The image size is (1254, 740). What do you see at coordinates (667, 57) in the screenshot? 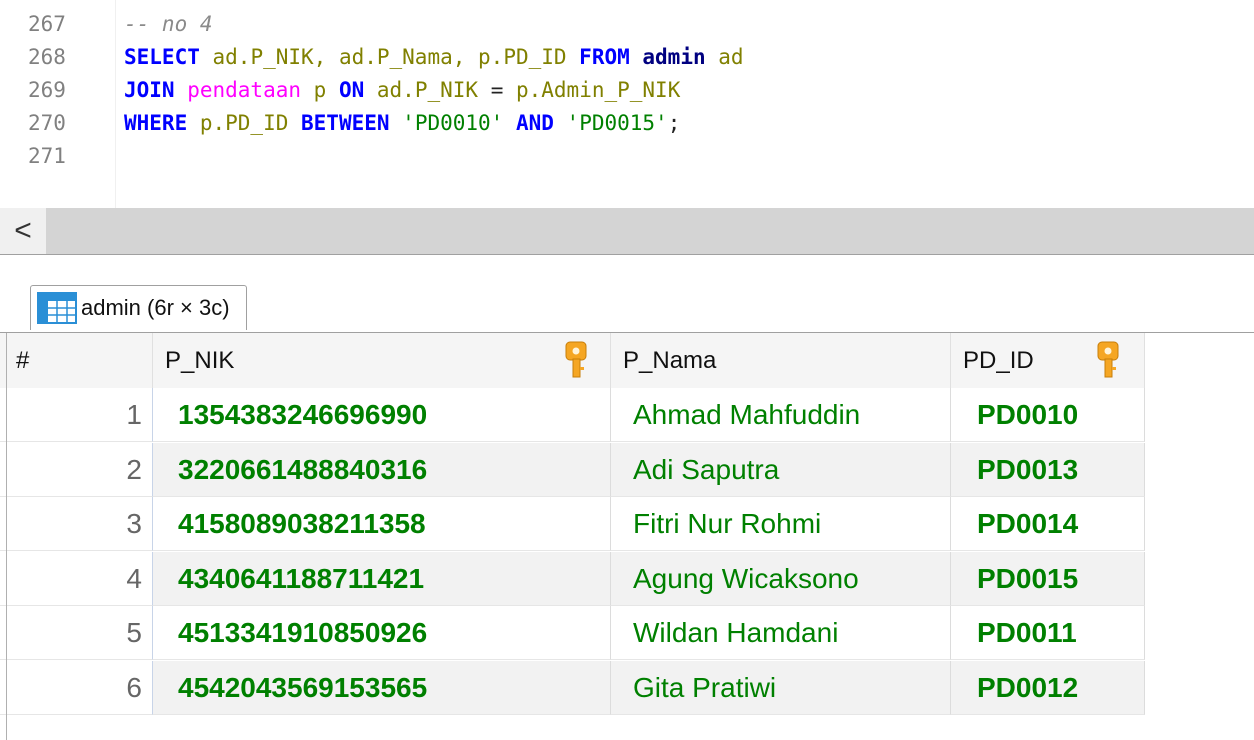
I see `code-token: admin` at bounding box center [667, 57].